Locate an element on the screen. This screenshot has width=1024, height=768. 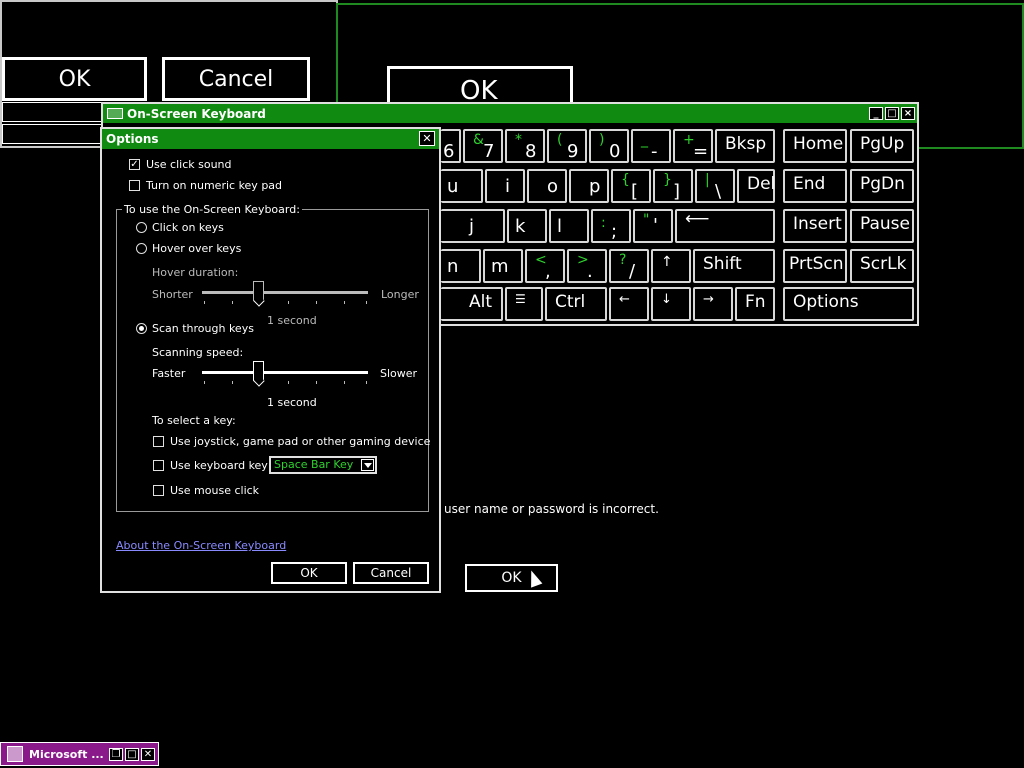
key-equals: + = is located at coordinates (693, 146).